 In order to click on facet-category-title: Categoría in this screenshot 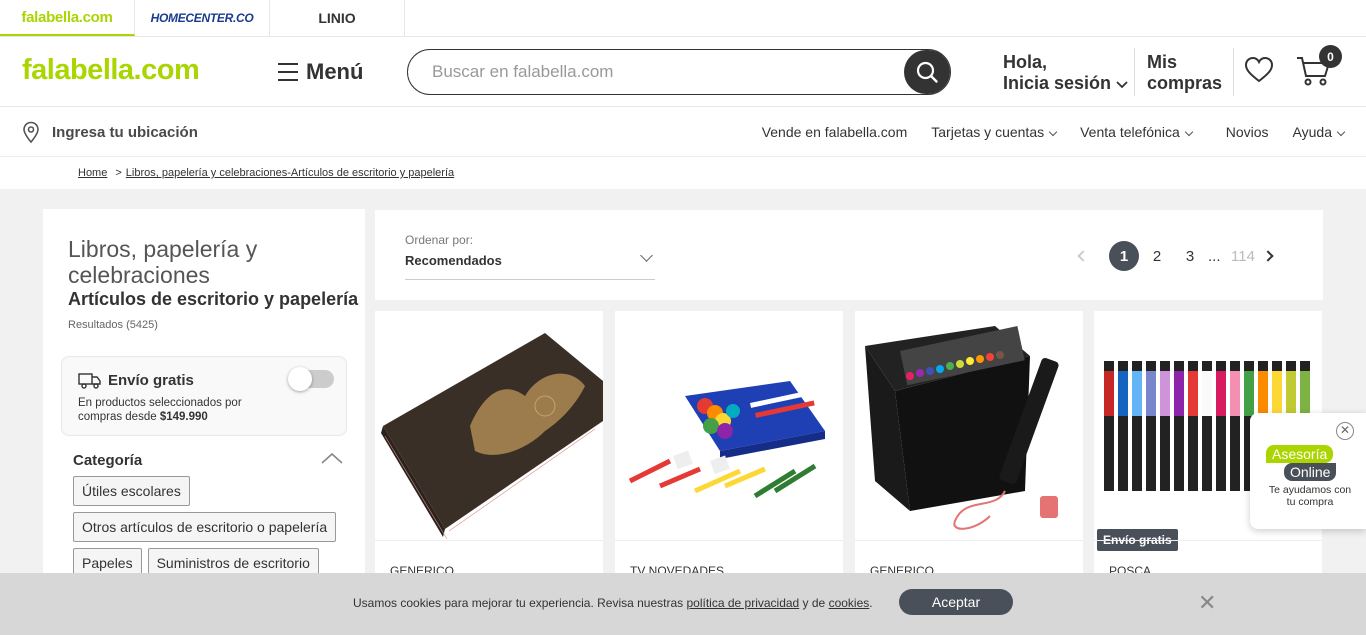, I will do `click(108, 460)`.